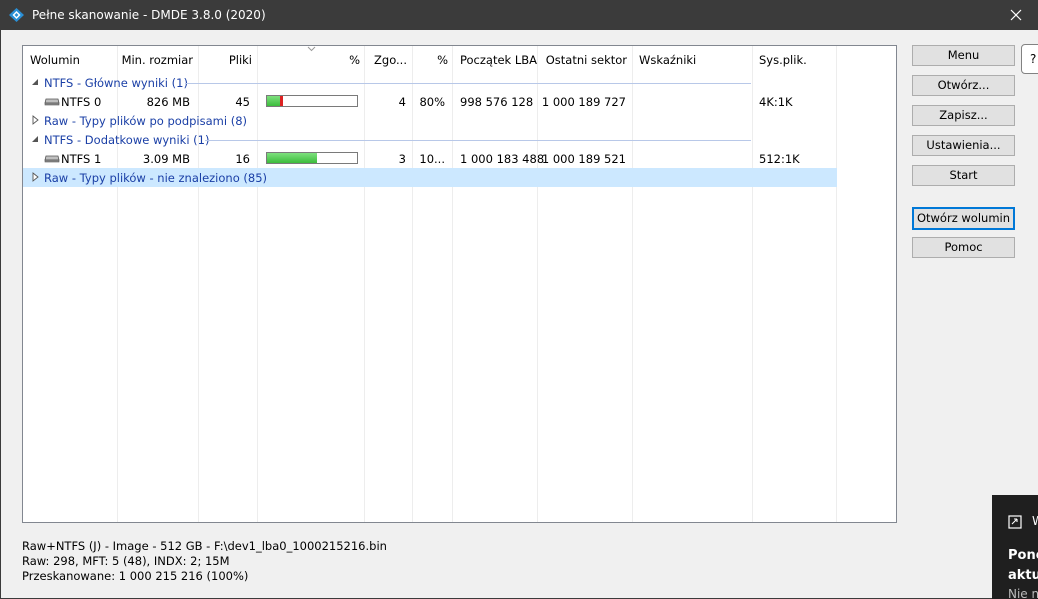  What do you see at coordinates (126, 561) in the screenshot?
I see `status-scan-counts: Raw: 298, MFT: 5 (48), INDX: 2; 15M` at bounding box center [126, 561].